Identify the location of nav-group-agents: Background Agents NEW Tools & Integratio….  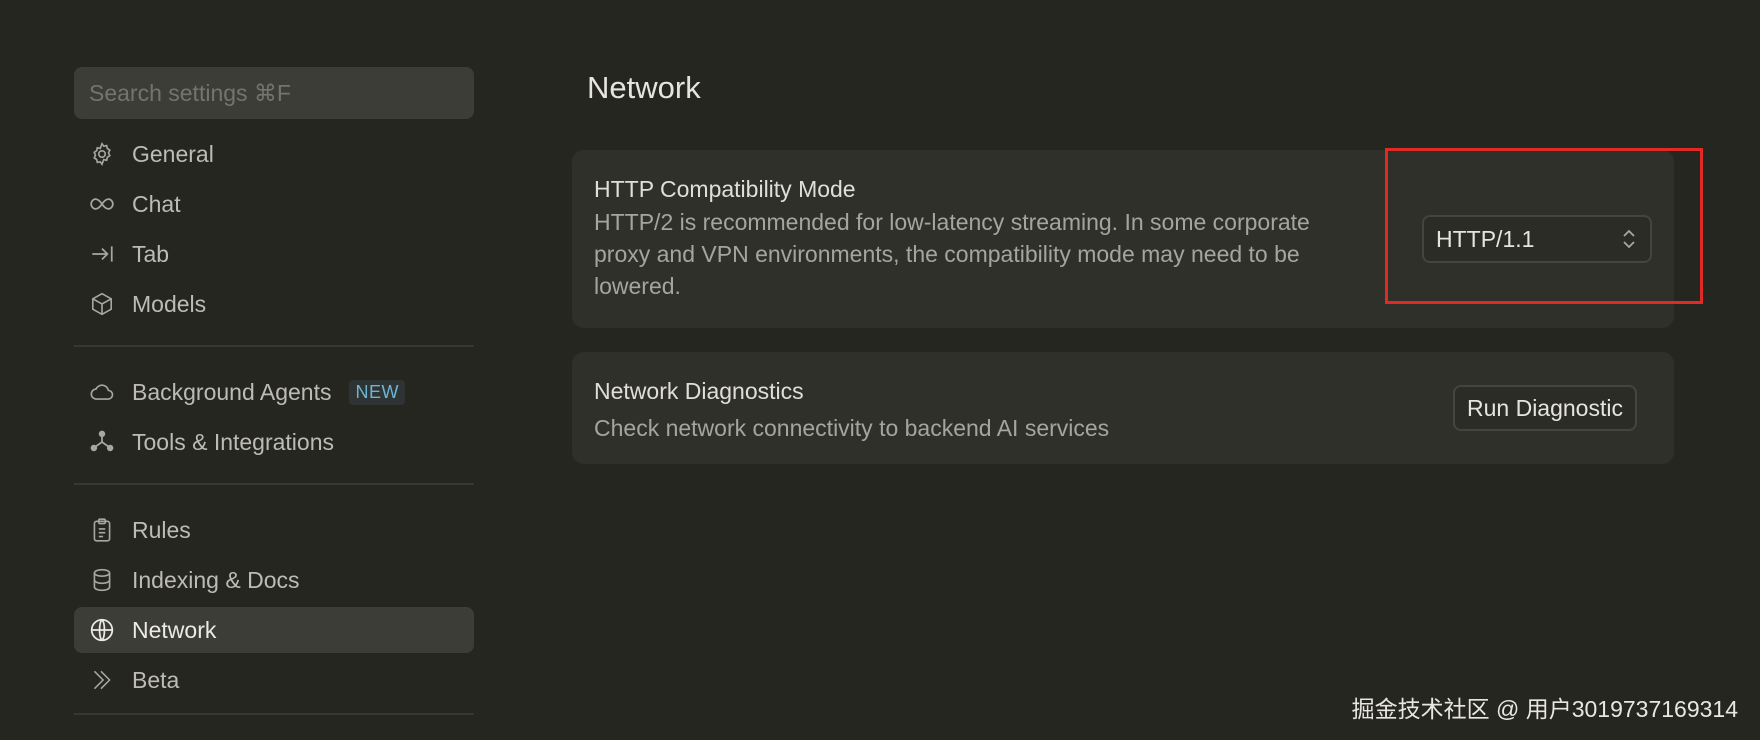
(274, 417).